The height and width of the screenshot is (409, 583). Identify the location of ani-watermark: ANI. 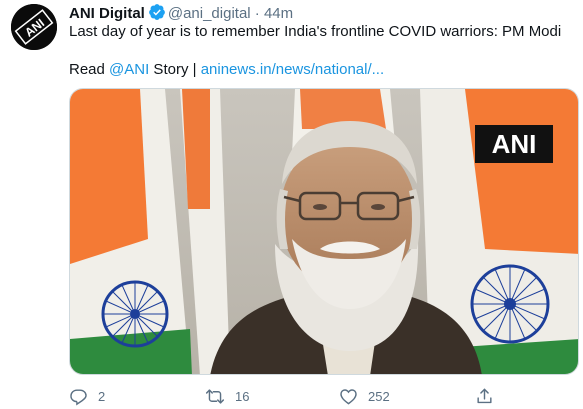
(514, 144).